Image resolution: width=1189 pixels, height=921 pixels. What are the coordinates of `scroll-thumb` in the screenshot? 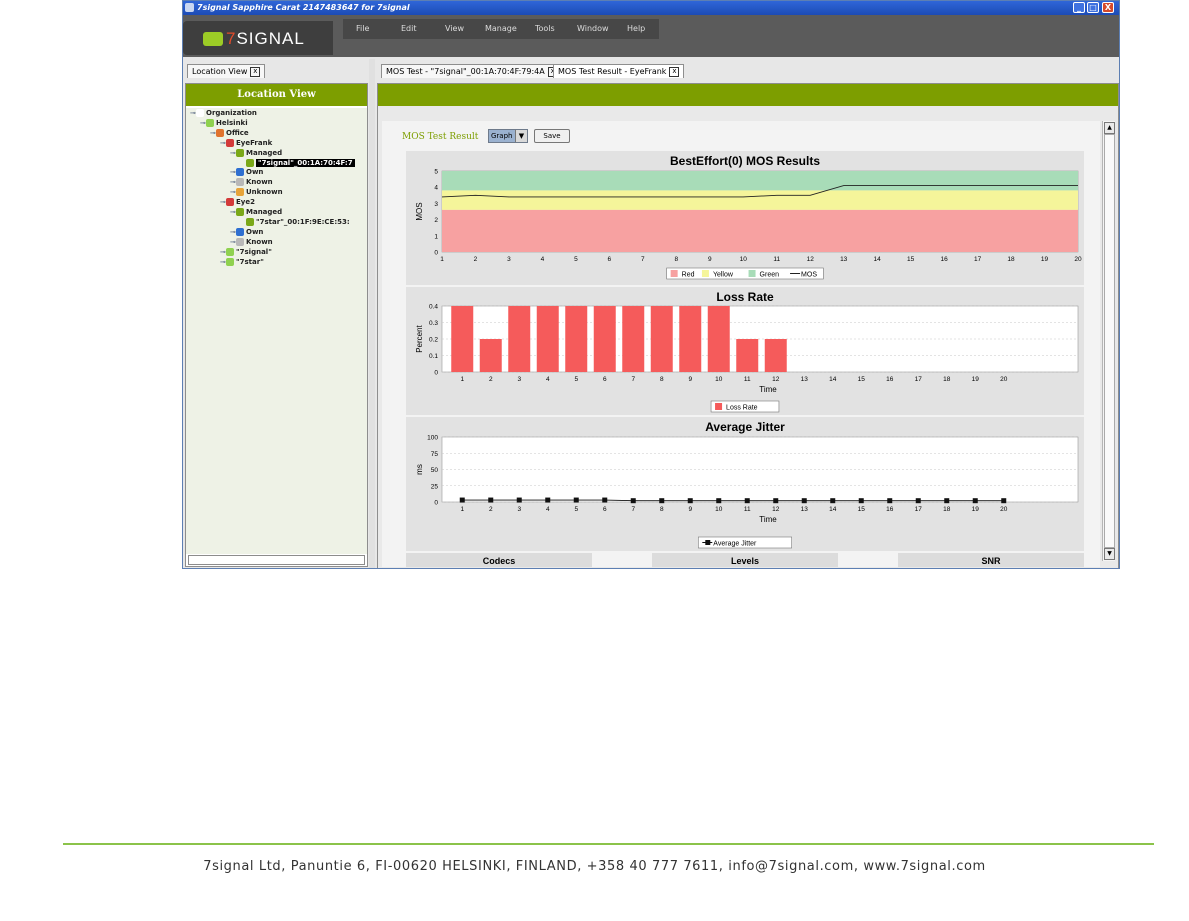 It's located at (1109, 341).